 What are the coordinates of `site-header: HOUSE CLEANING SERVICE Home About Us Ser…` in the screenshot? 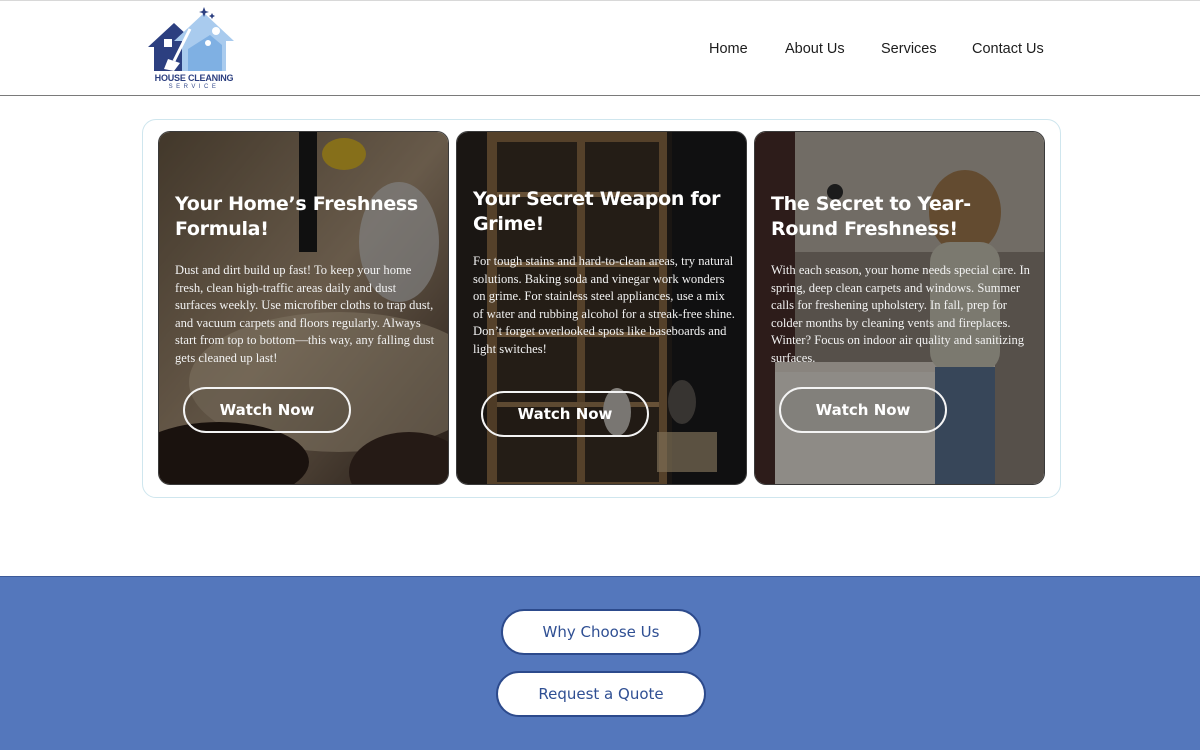 It's located at (600, 48).